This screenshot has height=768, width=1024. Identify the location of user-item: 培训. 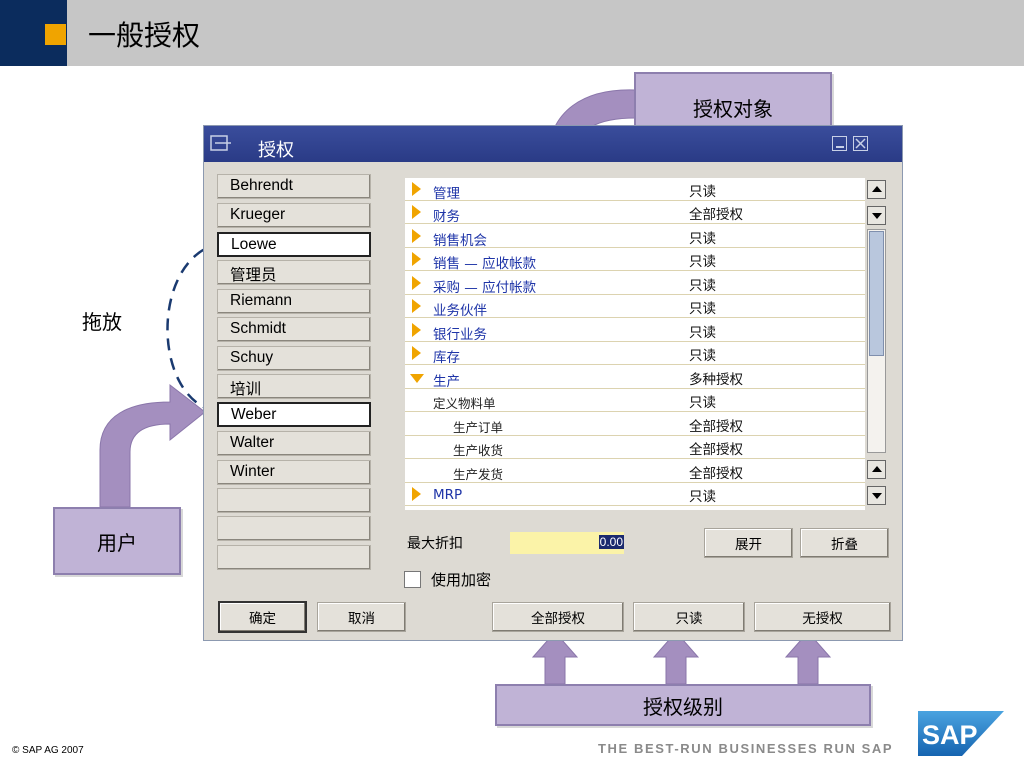
(294, 386).